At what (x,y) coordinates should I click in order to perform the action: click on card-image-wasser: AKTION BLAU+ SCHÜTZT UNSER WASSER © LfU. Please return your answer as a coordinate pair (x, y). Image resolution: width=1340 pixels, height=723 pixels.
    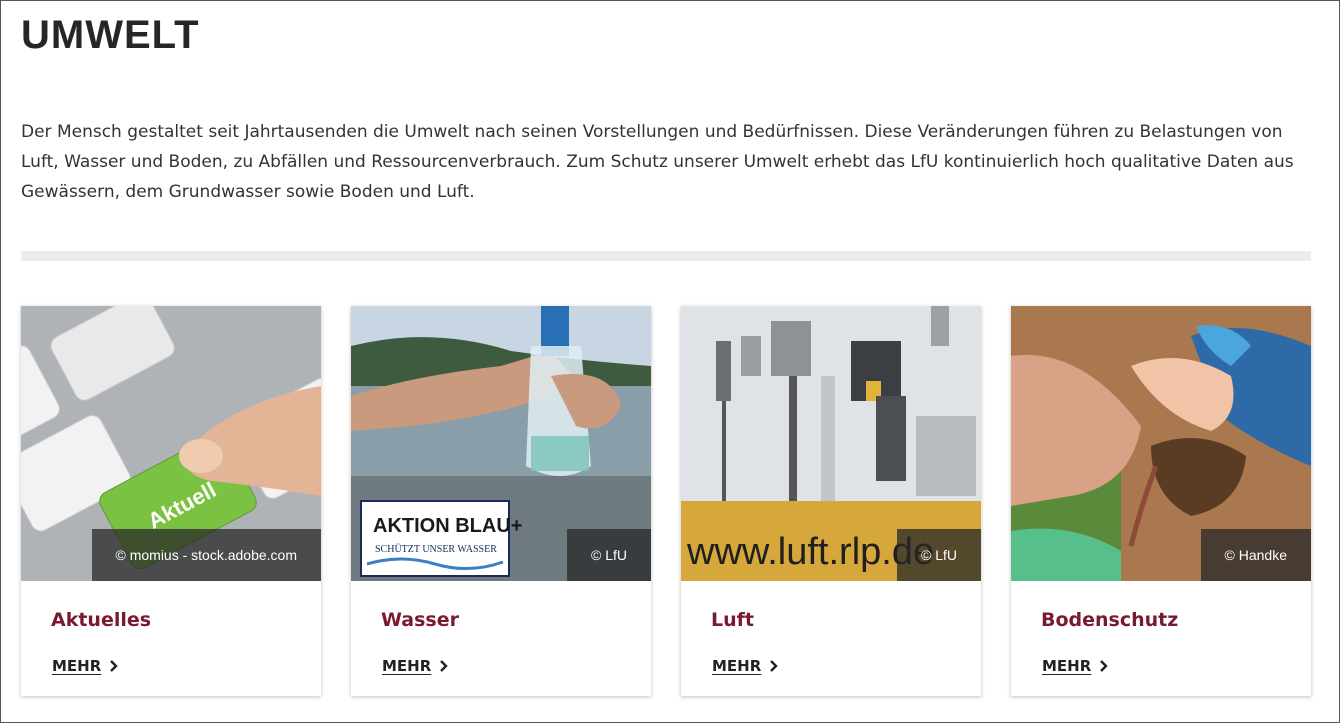
    Looking at the image, I should click on (501, 443).